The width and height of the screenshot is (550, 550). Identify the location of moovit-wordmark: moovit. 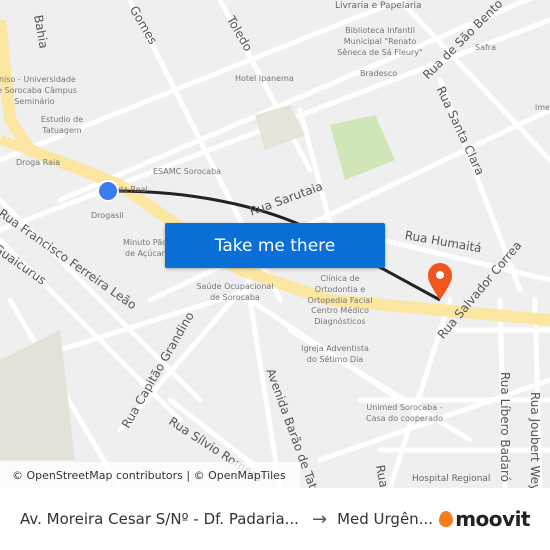
(492, 519).